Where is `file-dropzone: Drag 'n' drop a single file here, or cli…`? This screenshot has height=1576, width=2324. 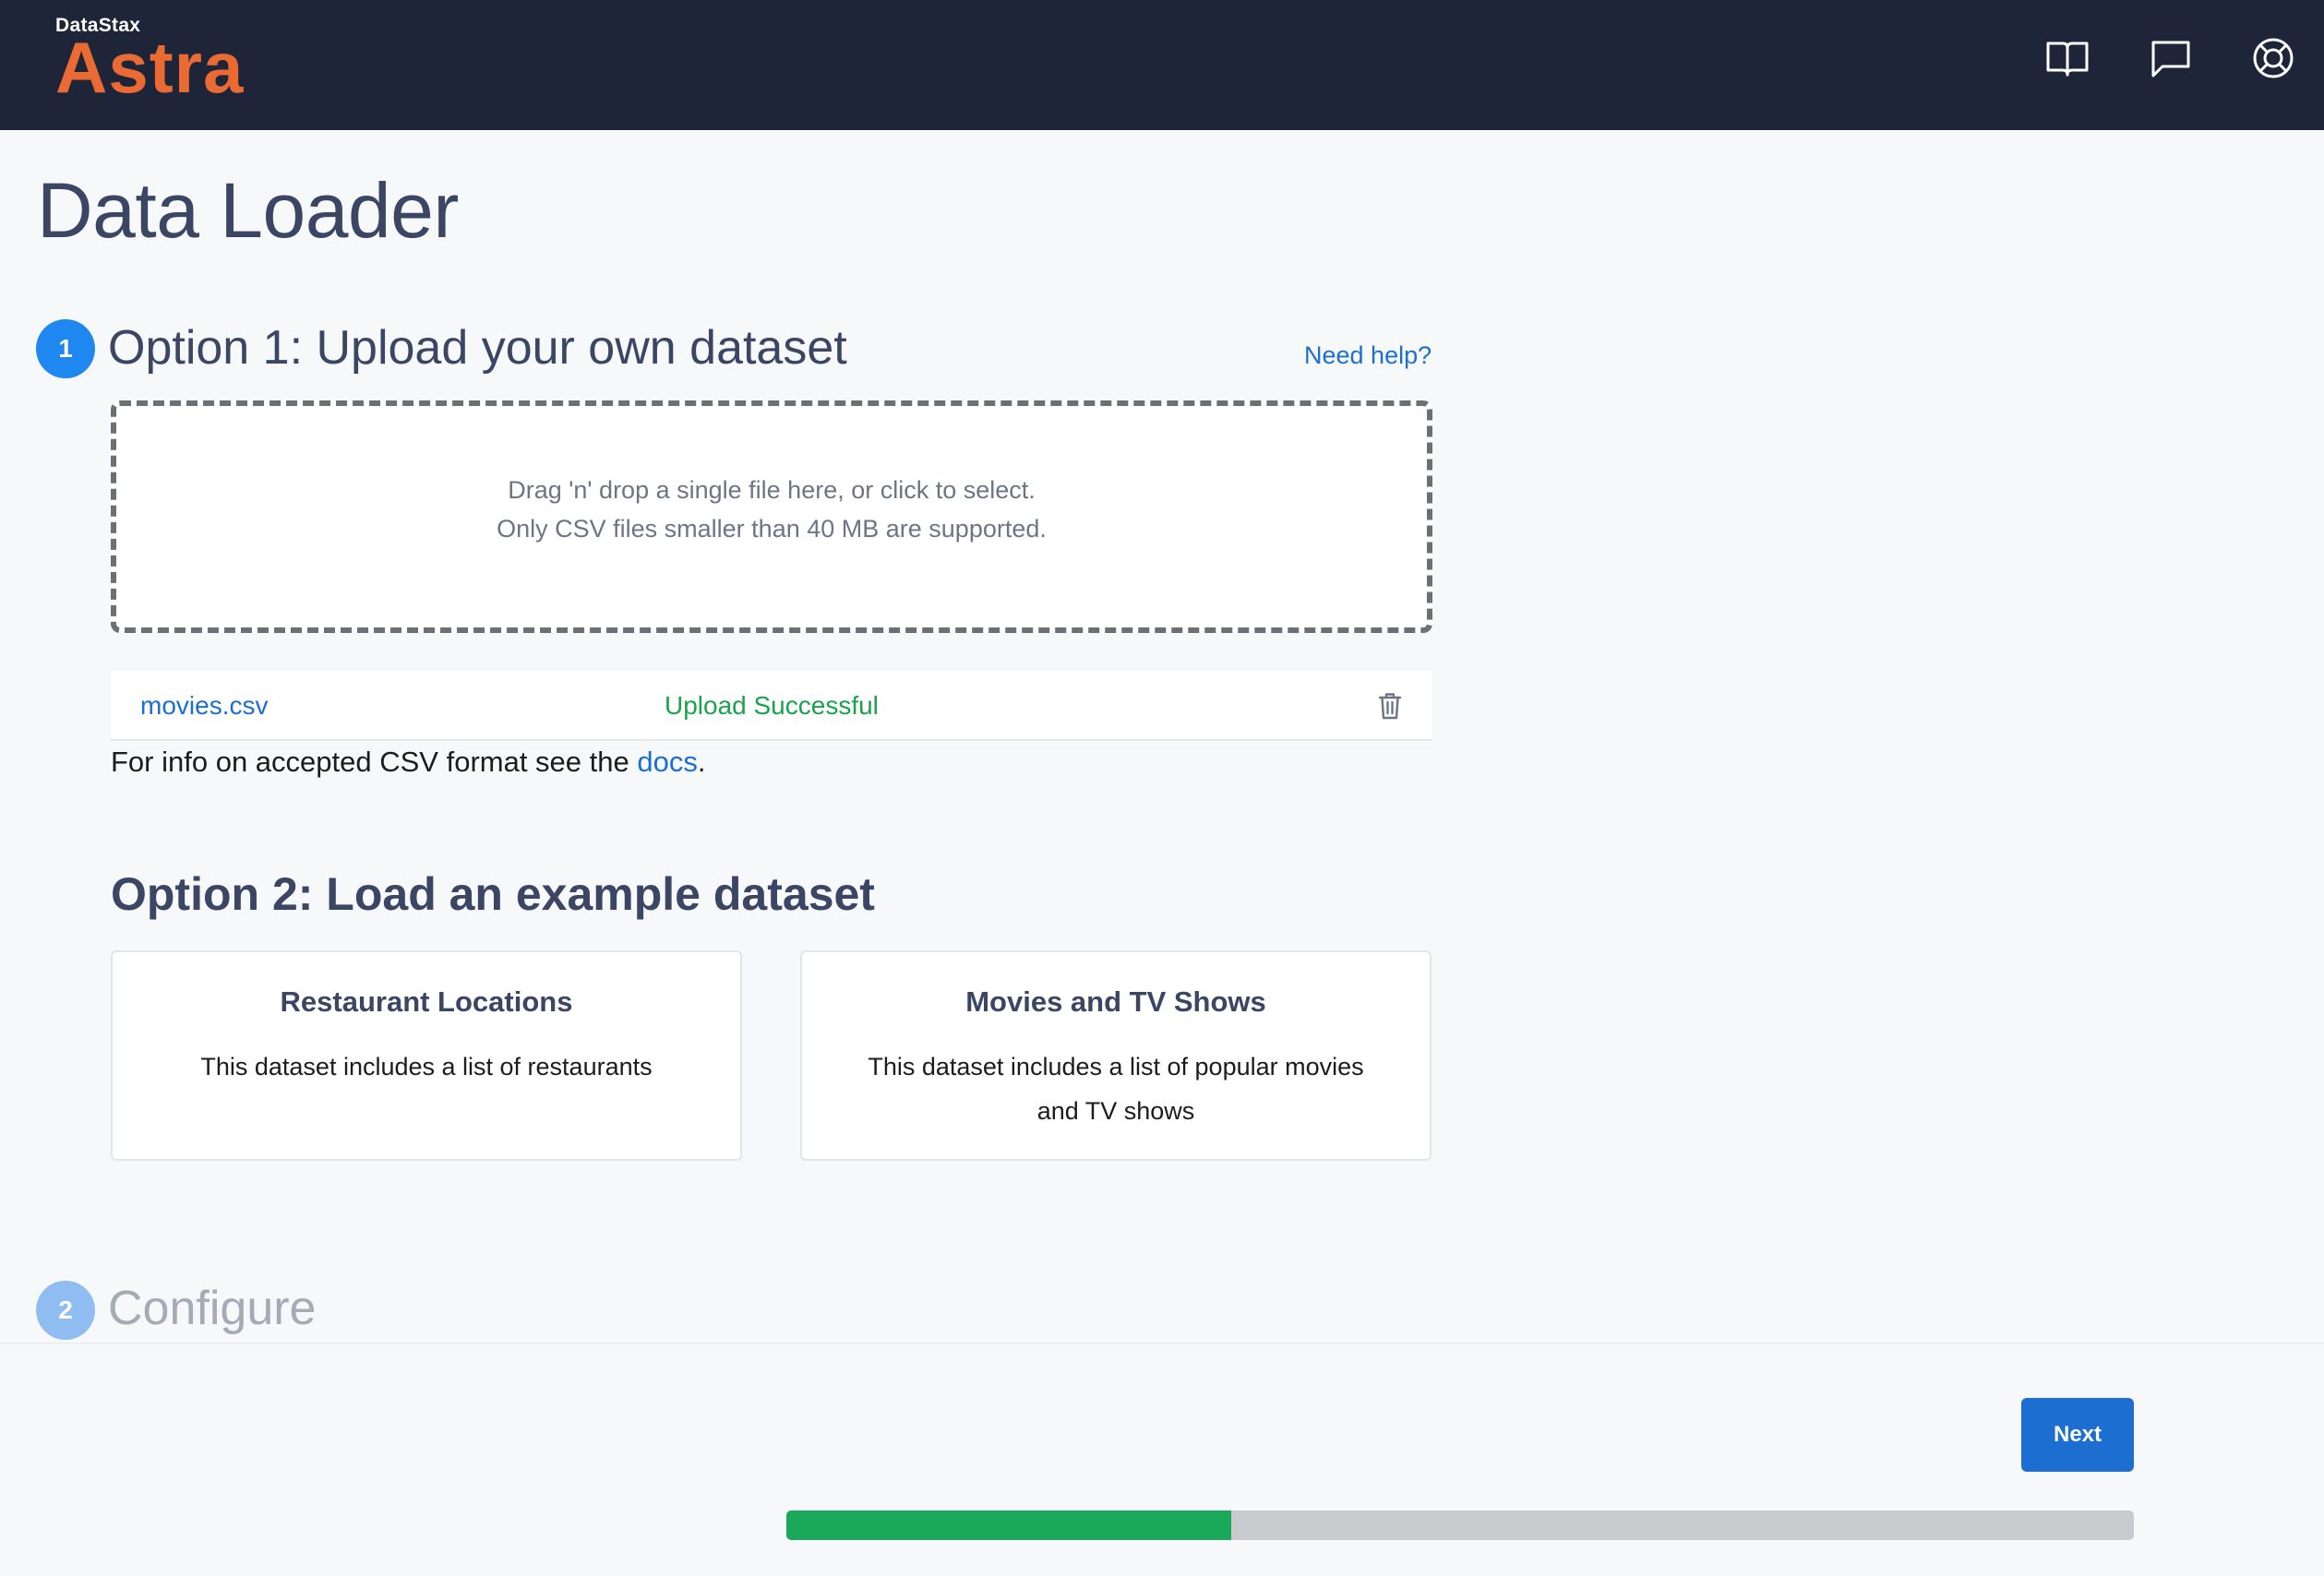 file-dropzone: Drag 'n' drop a single file here, or cli… is located at coordinates (771, 516).